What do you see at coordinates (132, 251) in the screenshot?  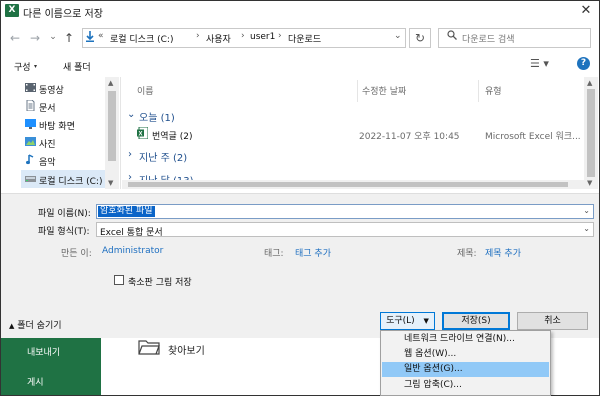 I see `author-value: Administrator` at bounding box center [132, 251].